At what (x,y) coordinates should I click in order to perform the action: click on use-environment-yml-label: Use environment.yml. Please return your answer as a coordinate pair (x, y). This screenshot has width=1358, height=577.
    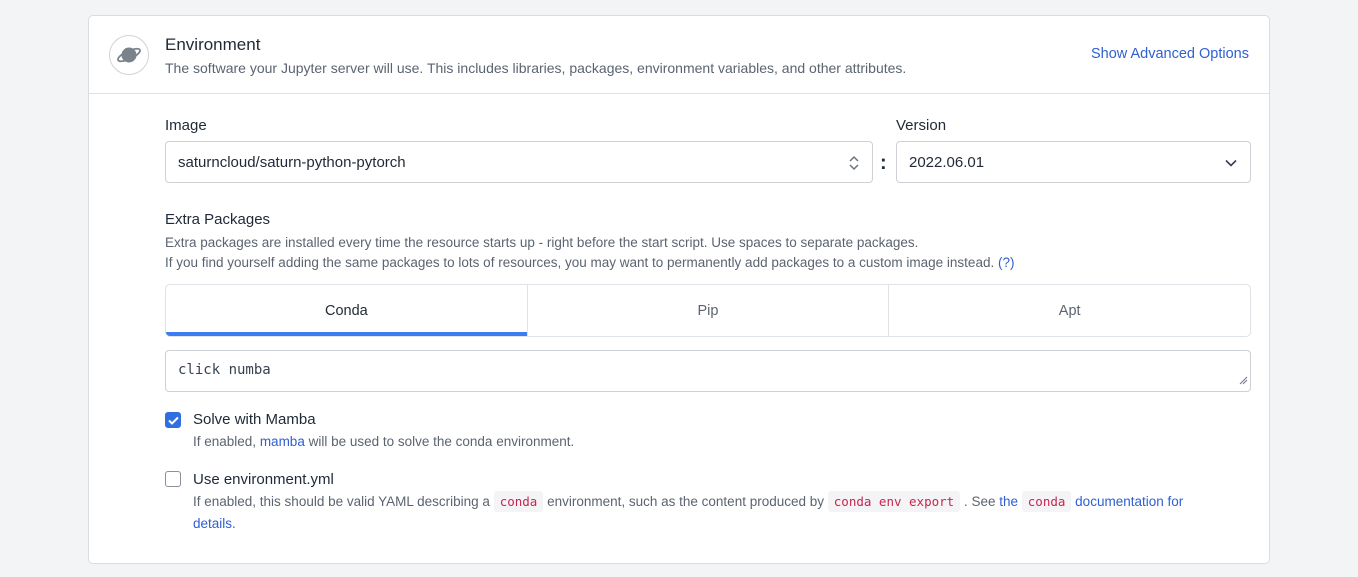
    Looking at the image, I should click on (263, 479).